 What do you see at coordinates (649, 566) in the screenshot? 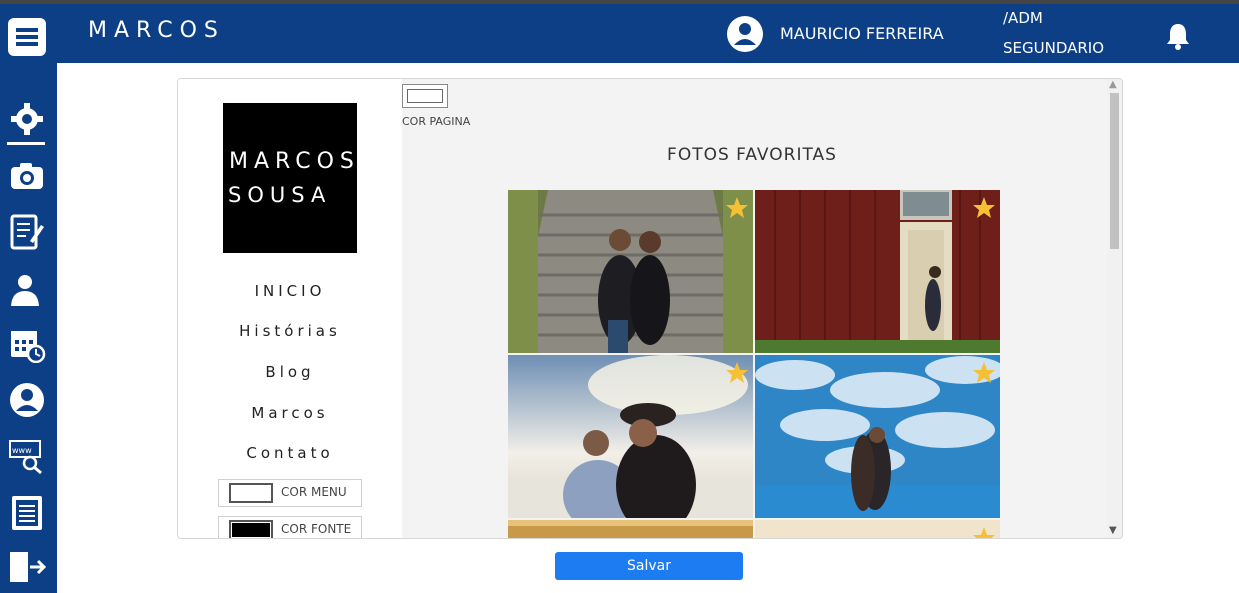
I see `save-button: Salvar` at bounding box center [649, 566].